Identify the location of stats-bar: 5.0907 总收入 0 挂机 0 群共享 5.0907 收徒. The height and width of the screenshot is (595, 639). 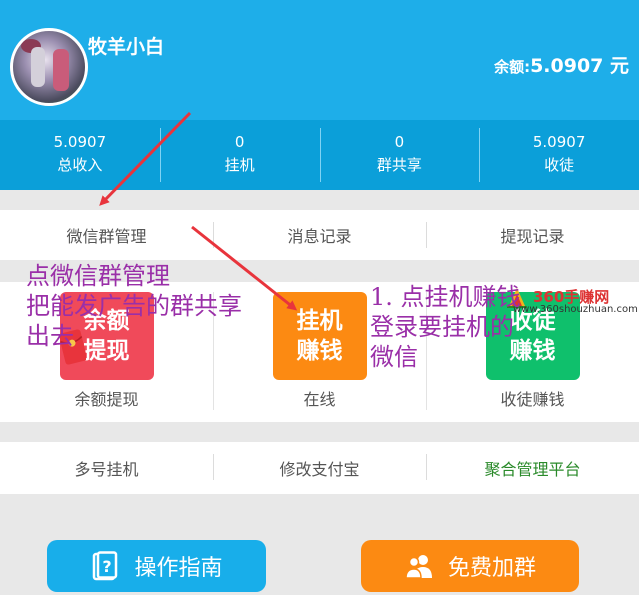
(319, 155).